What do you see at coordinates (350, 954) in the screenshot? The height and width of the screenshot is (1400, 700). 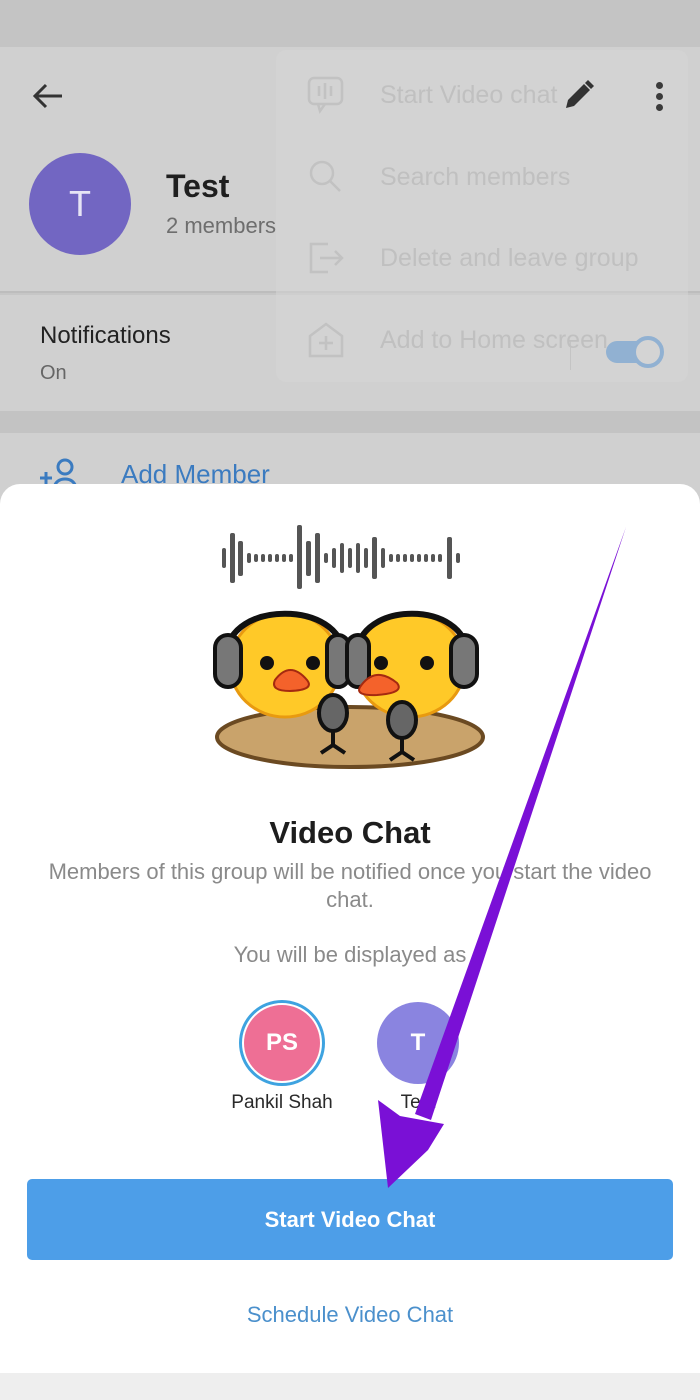 I see `display-as-label: You will be displayed as` at bounding box center [350, 954].